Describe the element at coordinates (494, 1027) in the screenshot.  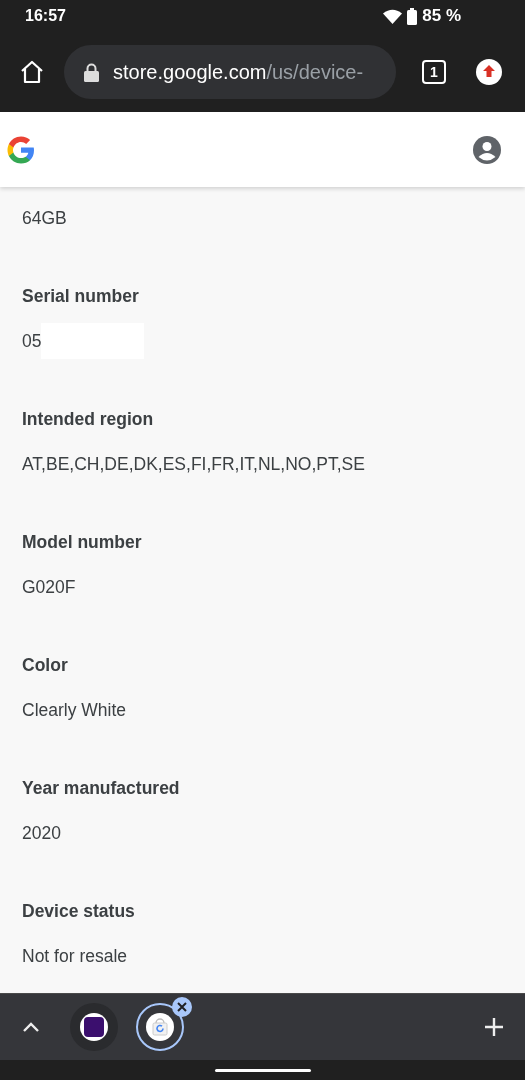
I see `new-tab-button` at that location.